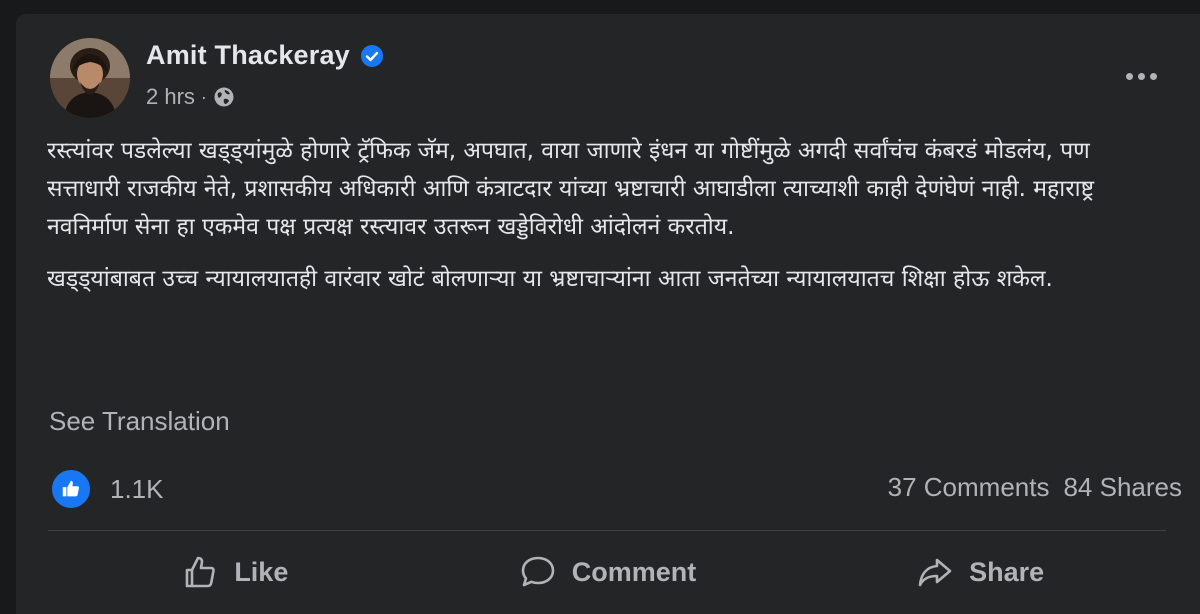  Describe the element at coordinates (224, 97) in the screenshot. I see `globe-icon` at that location.